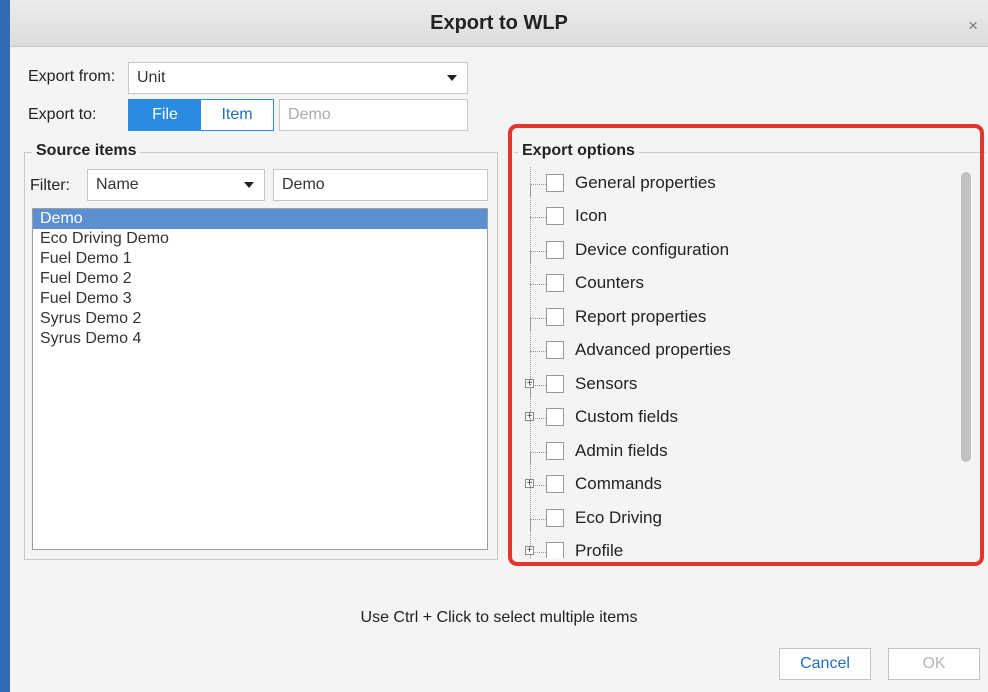 The image size is (988, 692). What do you see at coordinates (373, 115) in the screenshot?
I see `export-name-input: Demo` at bounding box center [373, 115].